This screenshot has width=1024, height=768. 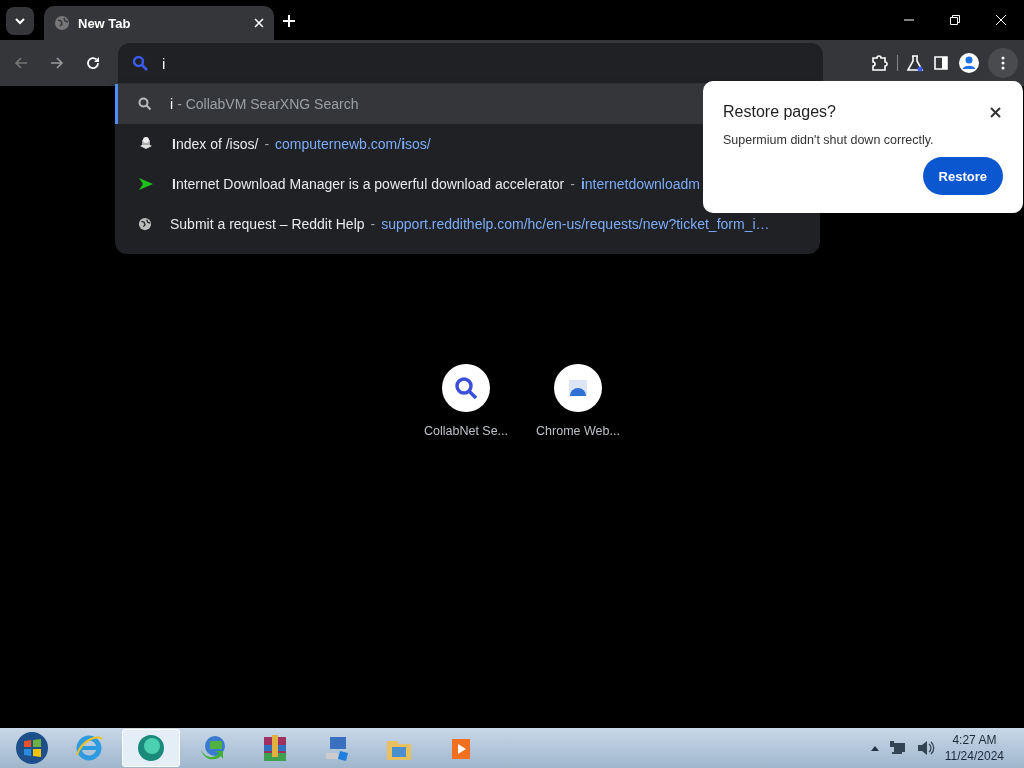 I want to click on tab-search-button, so click(x=20, y=21).